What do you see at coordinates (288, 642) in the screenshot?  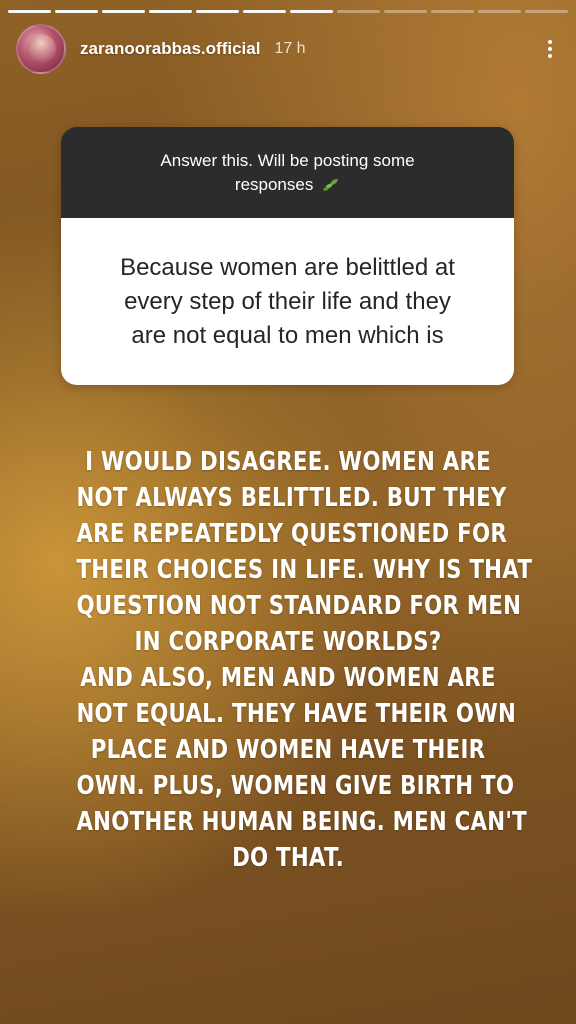 I see `reply-line: IN CORPORATE WORLDS?` at bounding box center [288, 642].